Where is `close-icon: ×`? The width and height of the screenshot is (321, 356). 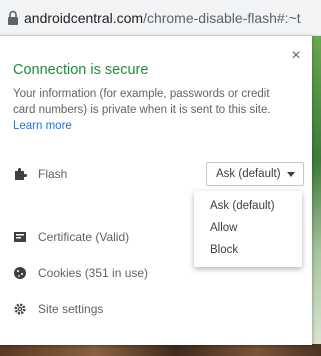
close-icon: × is located at coordinates (296, 56).